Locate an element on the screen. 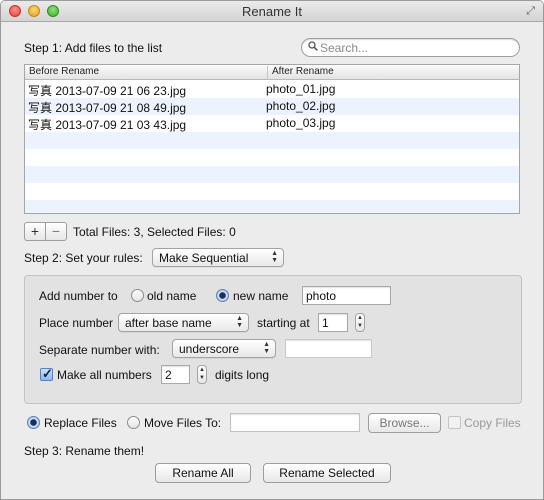  table-row: 写真 2013-07-09 21 03 43.jpg photo_03.jpg is located at coordinates (272, 123).